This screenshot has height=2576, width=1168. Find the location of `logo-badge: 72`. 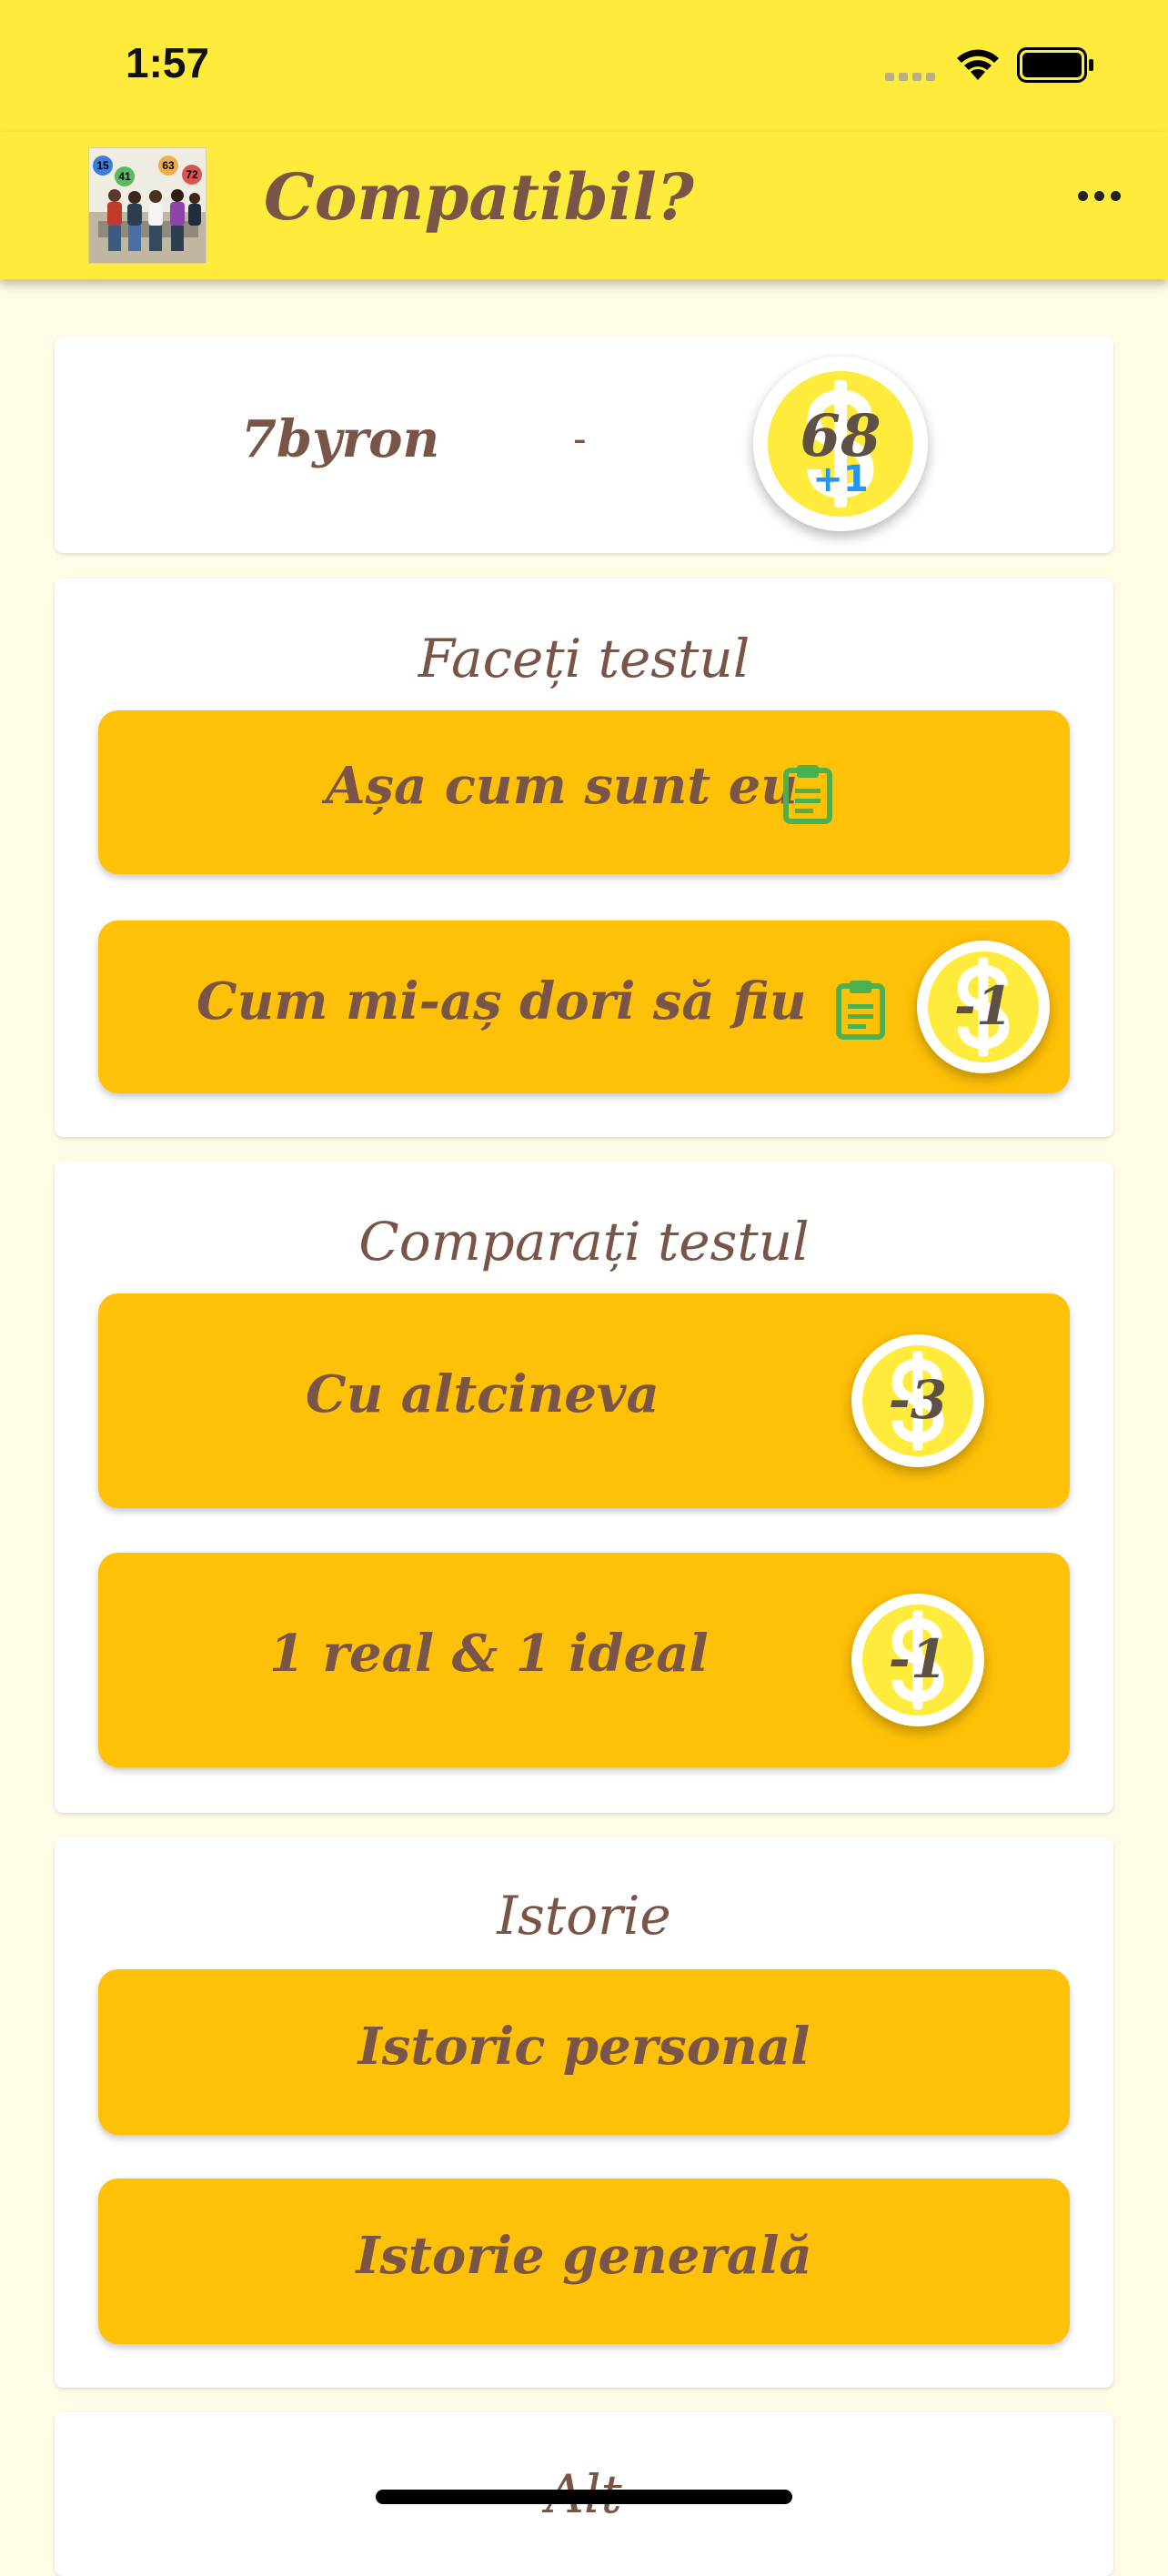

logo-badge: 72 is located at coordinates (192, 175).